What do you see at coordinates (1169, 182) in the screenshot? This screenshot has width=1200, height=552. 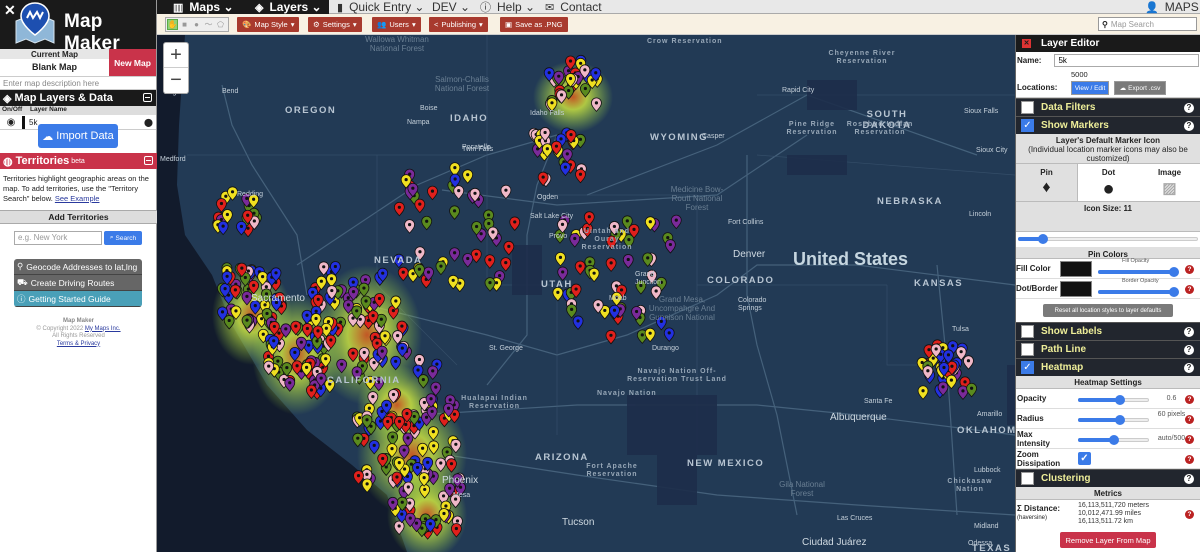 I see `icon-type-image: Image ▨` at bounding box center [1169, 182].